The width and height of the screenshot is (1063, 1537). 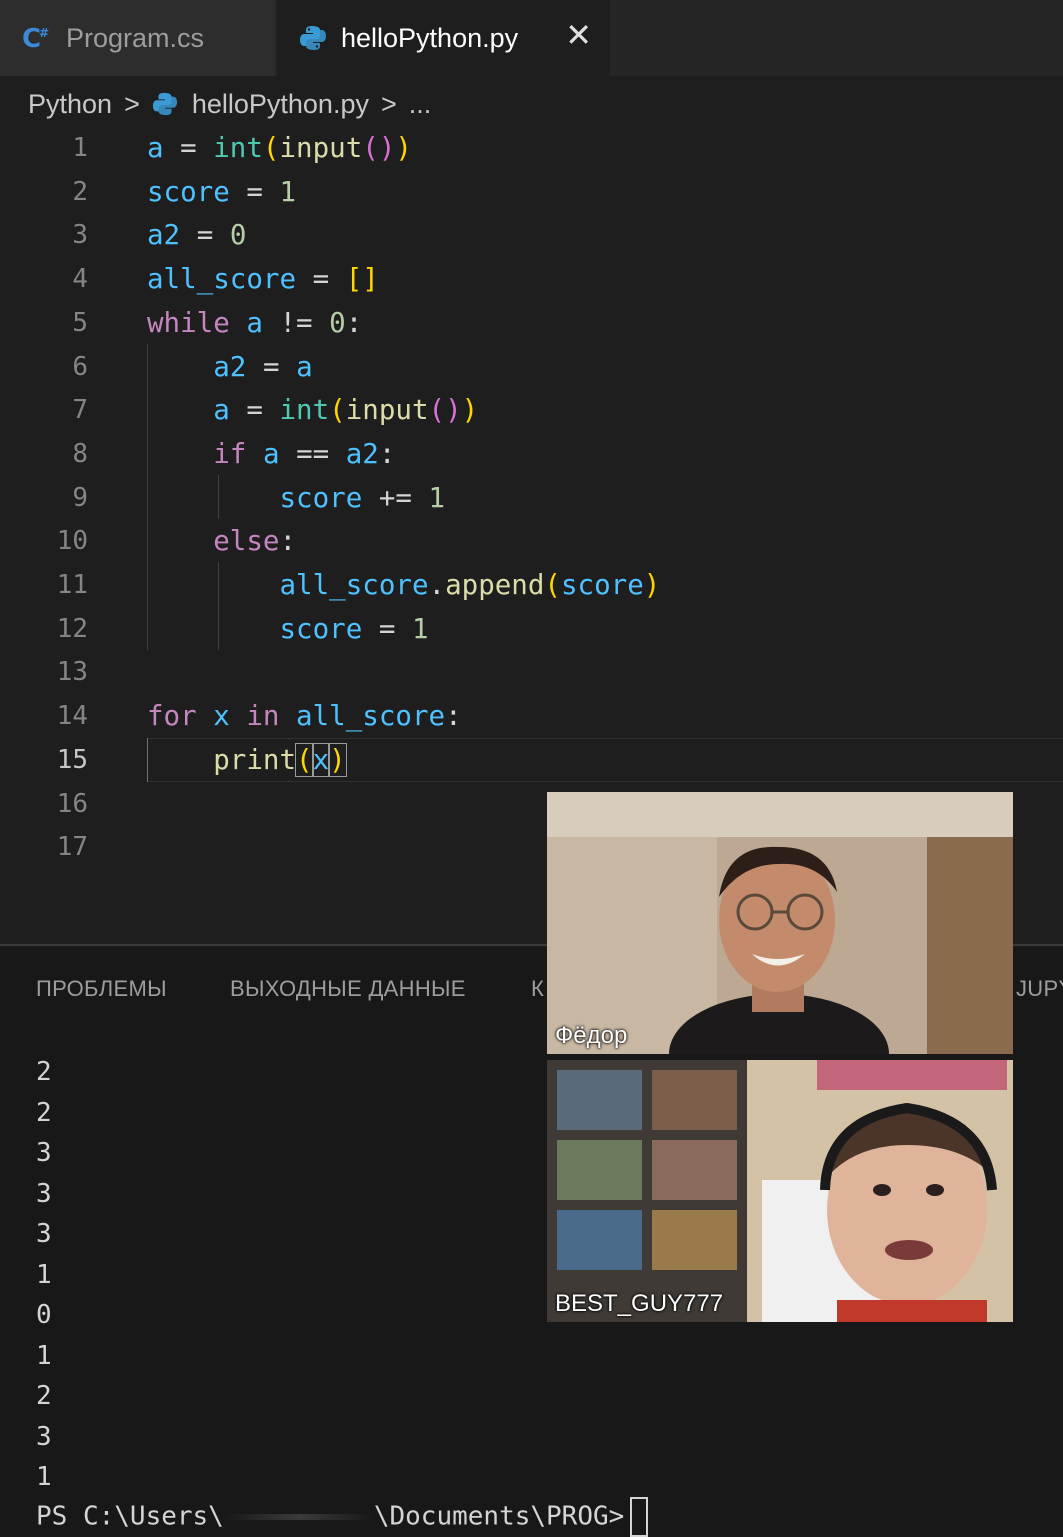 What do you see at coordinates (298, 1517) in the screenshot?
I see `redacted-username` at bounding box center [298, 1517].